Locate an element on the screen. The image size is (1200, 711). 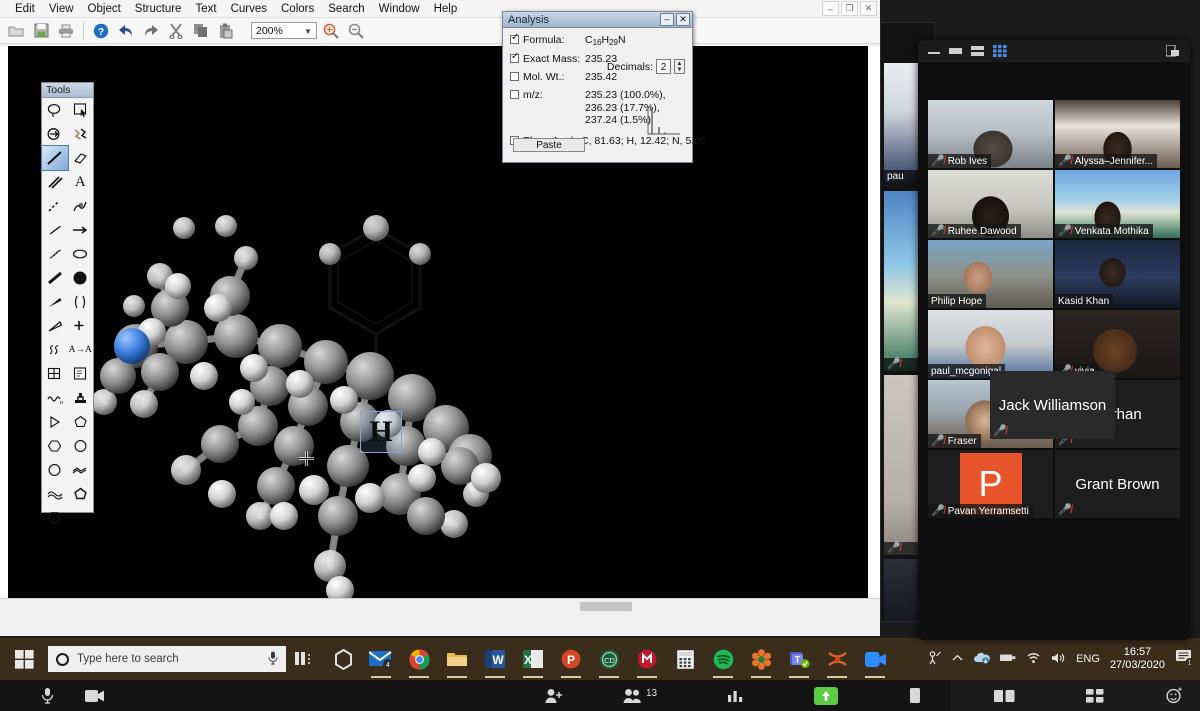
analysis-minimize-button: – is located at coordinates (667, 19).